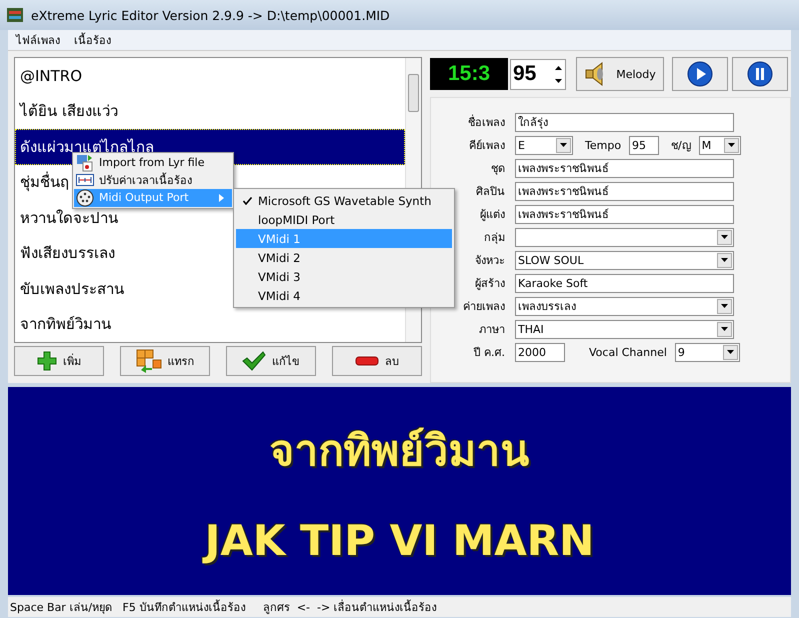 The height and width of the screenshot is (618, 799). What do you see at coordinates (489, 261) in the screenshot?
I see `field-label: จังหวะ` at bounding box center [489, 261].